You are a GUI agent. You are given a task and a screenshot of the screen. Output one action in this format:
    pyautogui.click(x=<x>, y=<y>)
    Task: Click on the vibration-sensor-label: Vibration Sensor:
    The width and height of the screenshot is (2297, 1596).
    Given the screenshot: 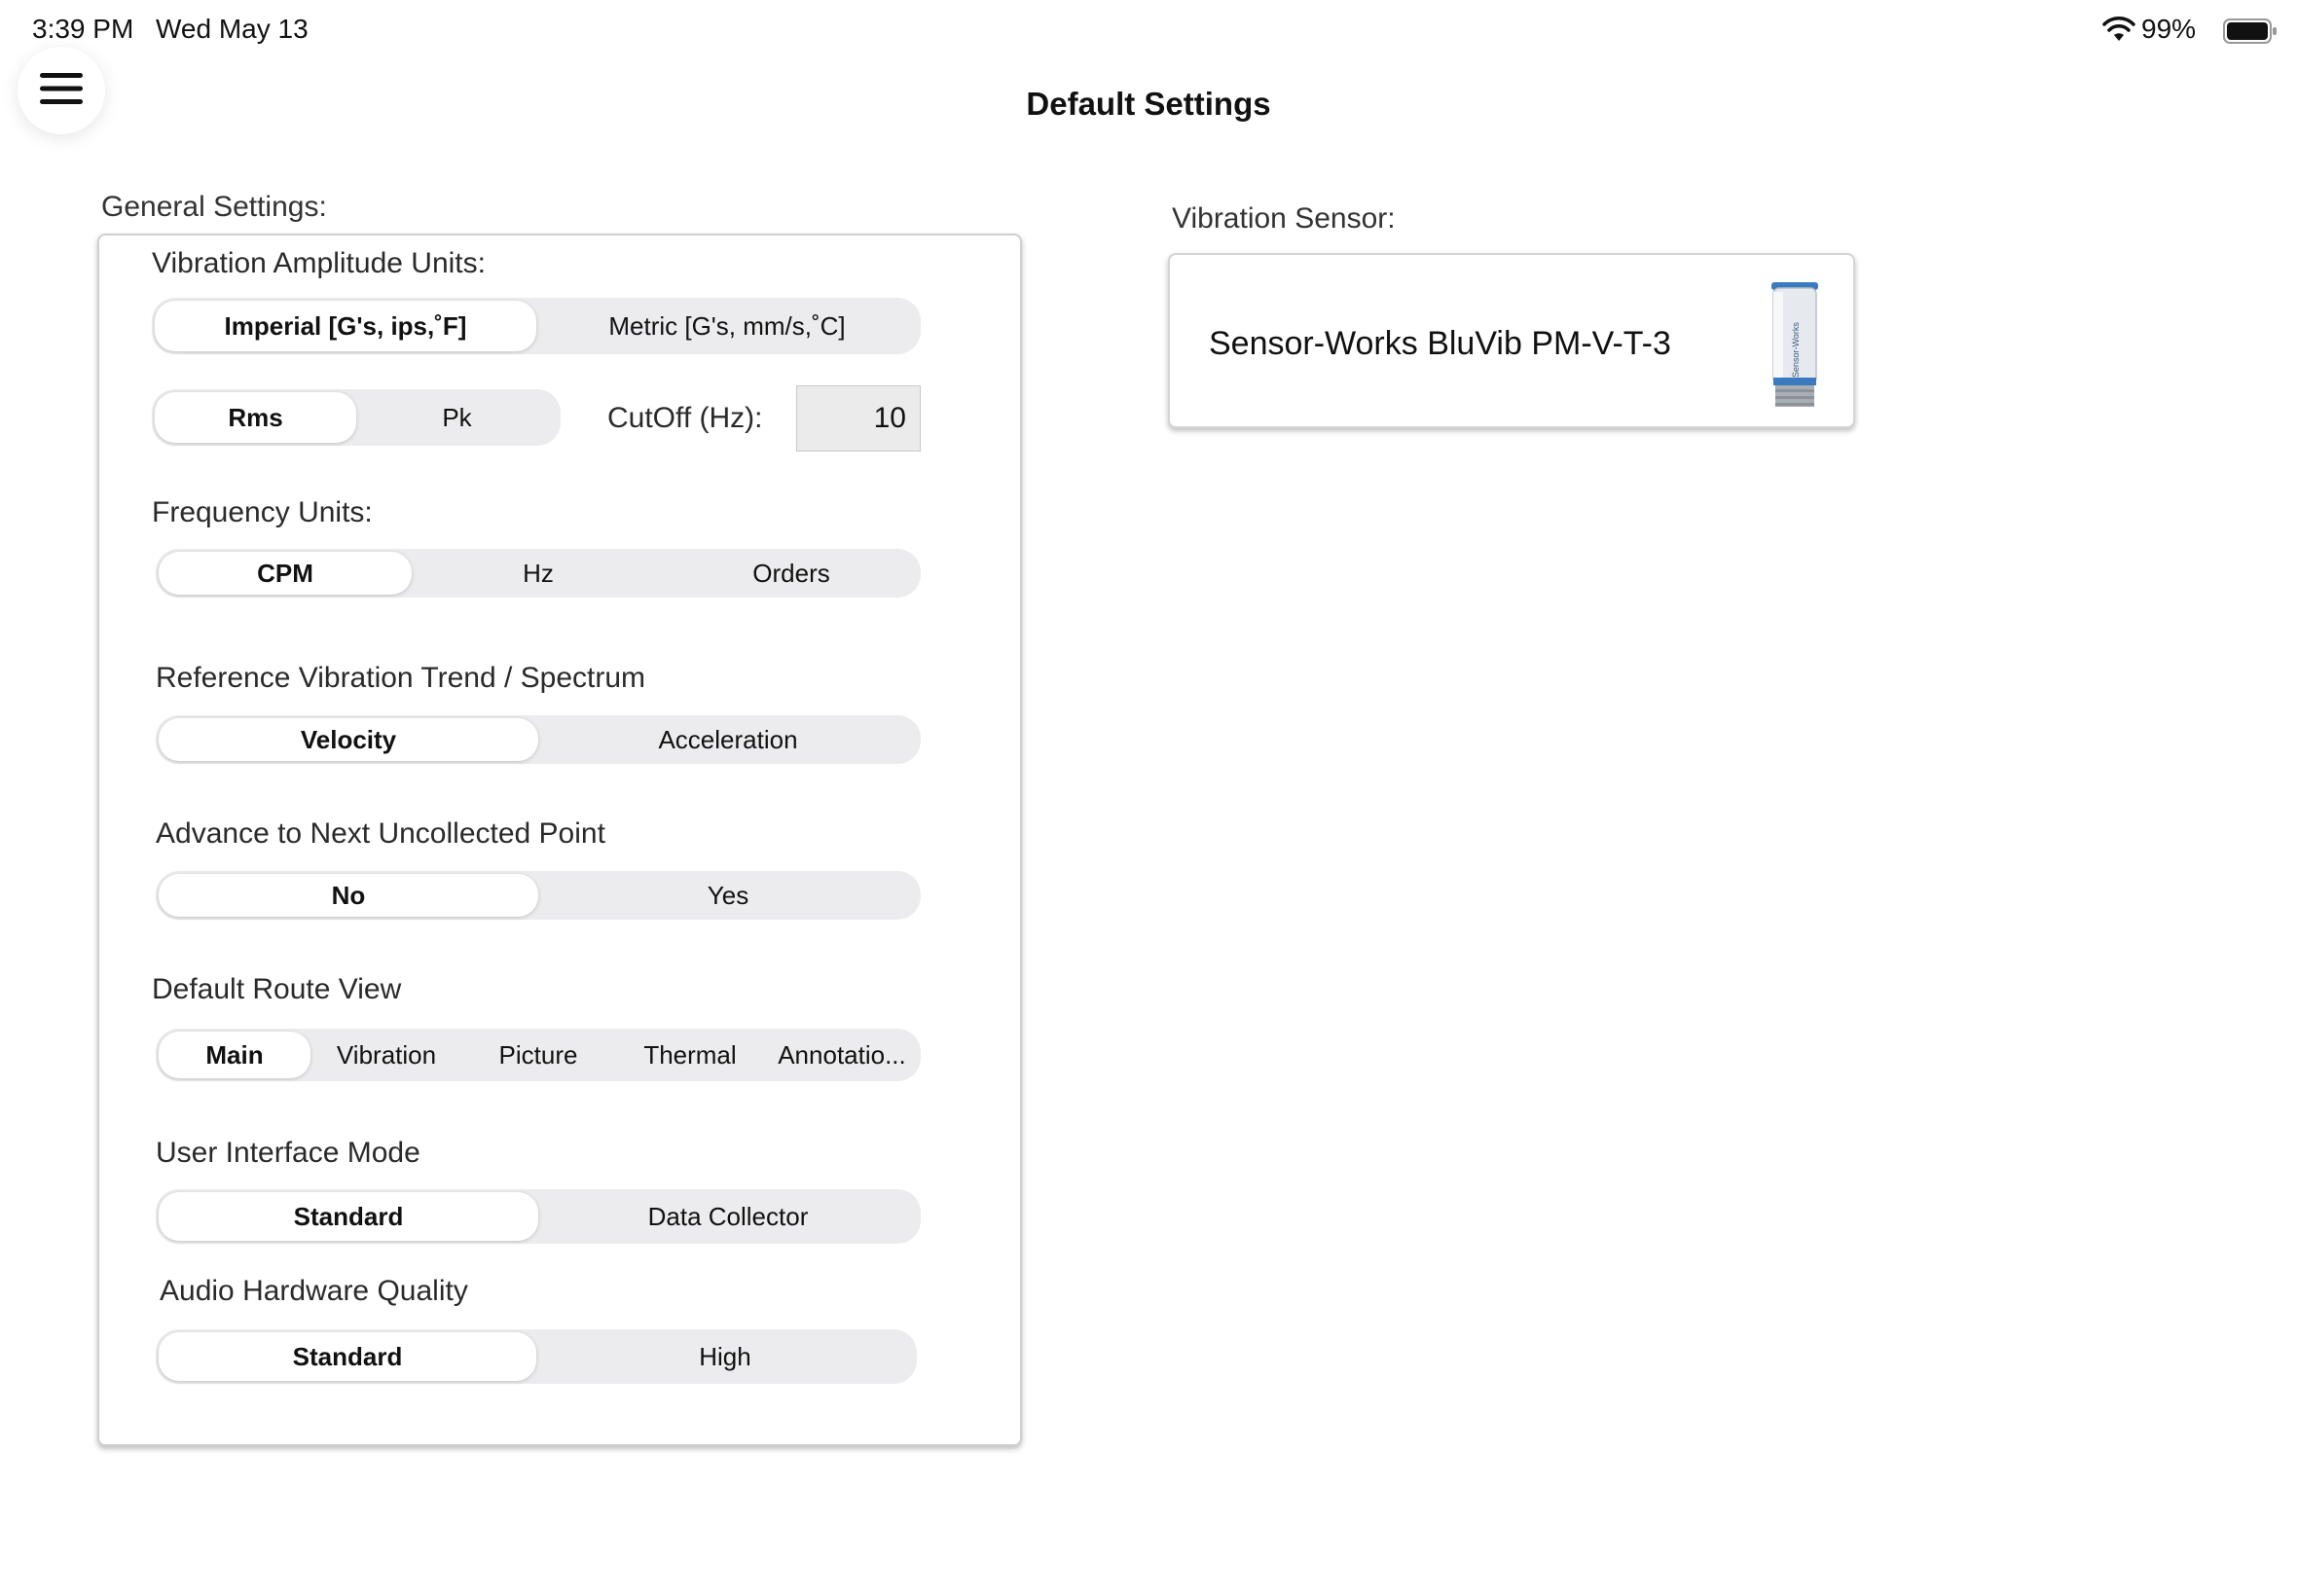 What is the action you would take?
    pyautogui.click(x=1284, y=219)
    